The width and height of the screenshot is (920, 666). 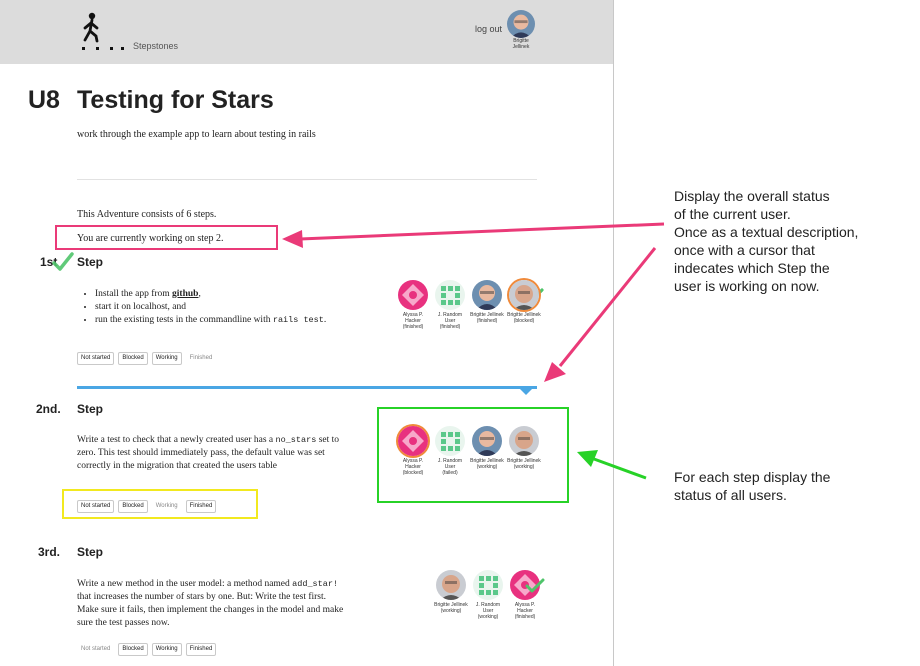 I want to click on users-arrow-line, so click(x=620, y=468).